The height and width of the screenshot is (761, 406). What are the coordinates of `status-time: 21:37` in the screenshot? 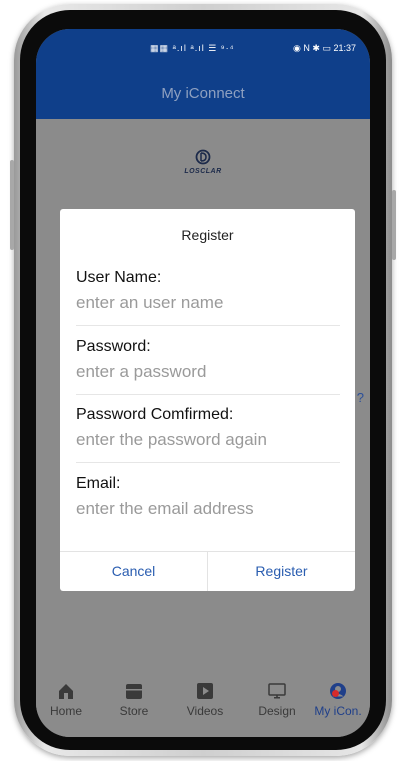 It's located at (344, 48).